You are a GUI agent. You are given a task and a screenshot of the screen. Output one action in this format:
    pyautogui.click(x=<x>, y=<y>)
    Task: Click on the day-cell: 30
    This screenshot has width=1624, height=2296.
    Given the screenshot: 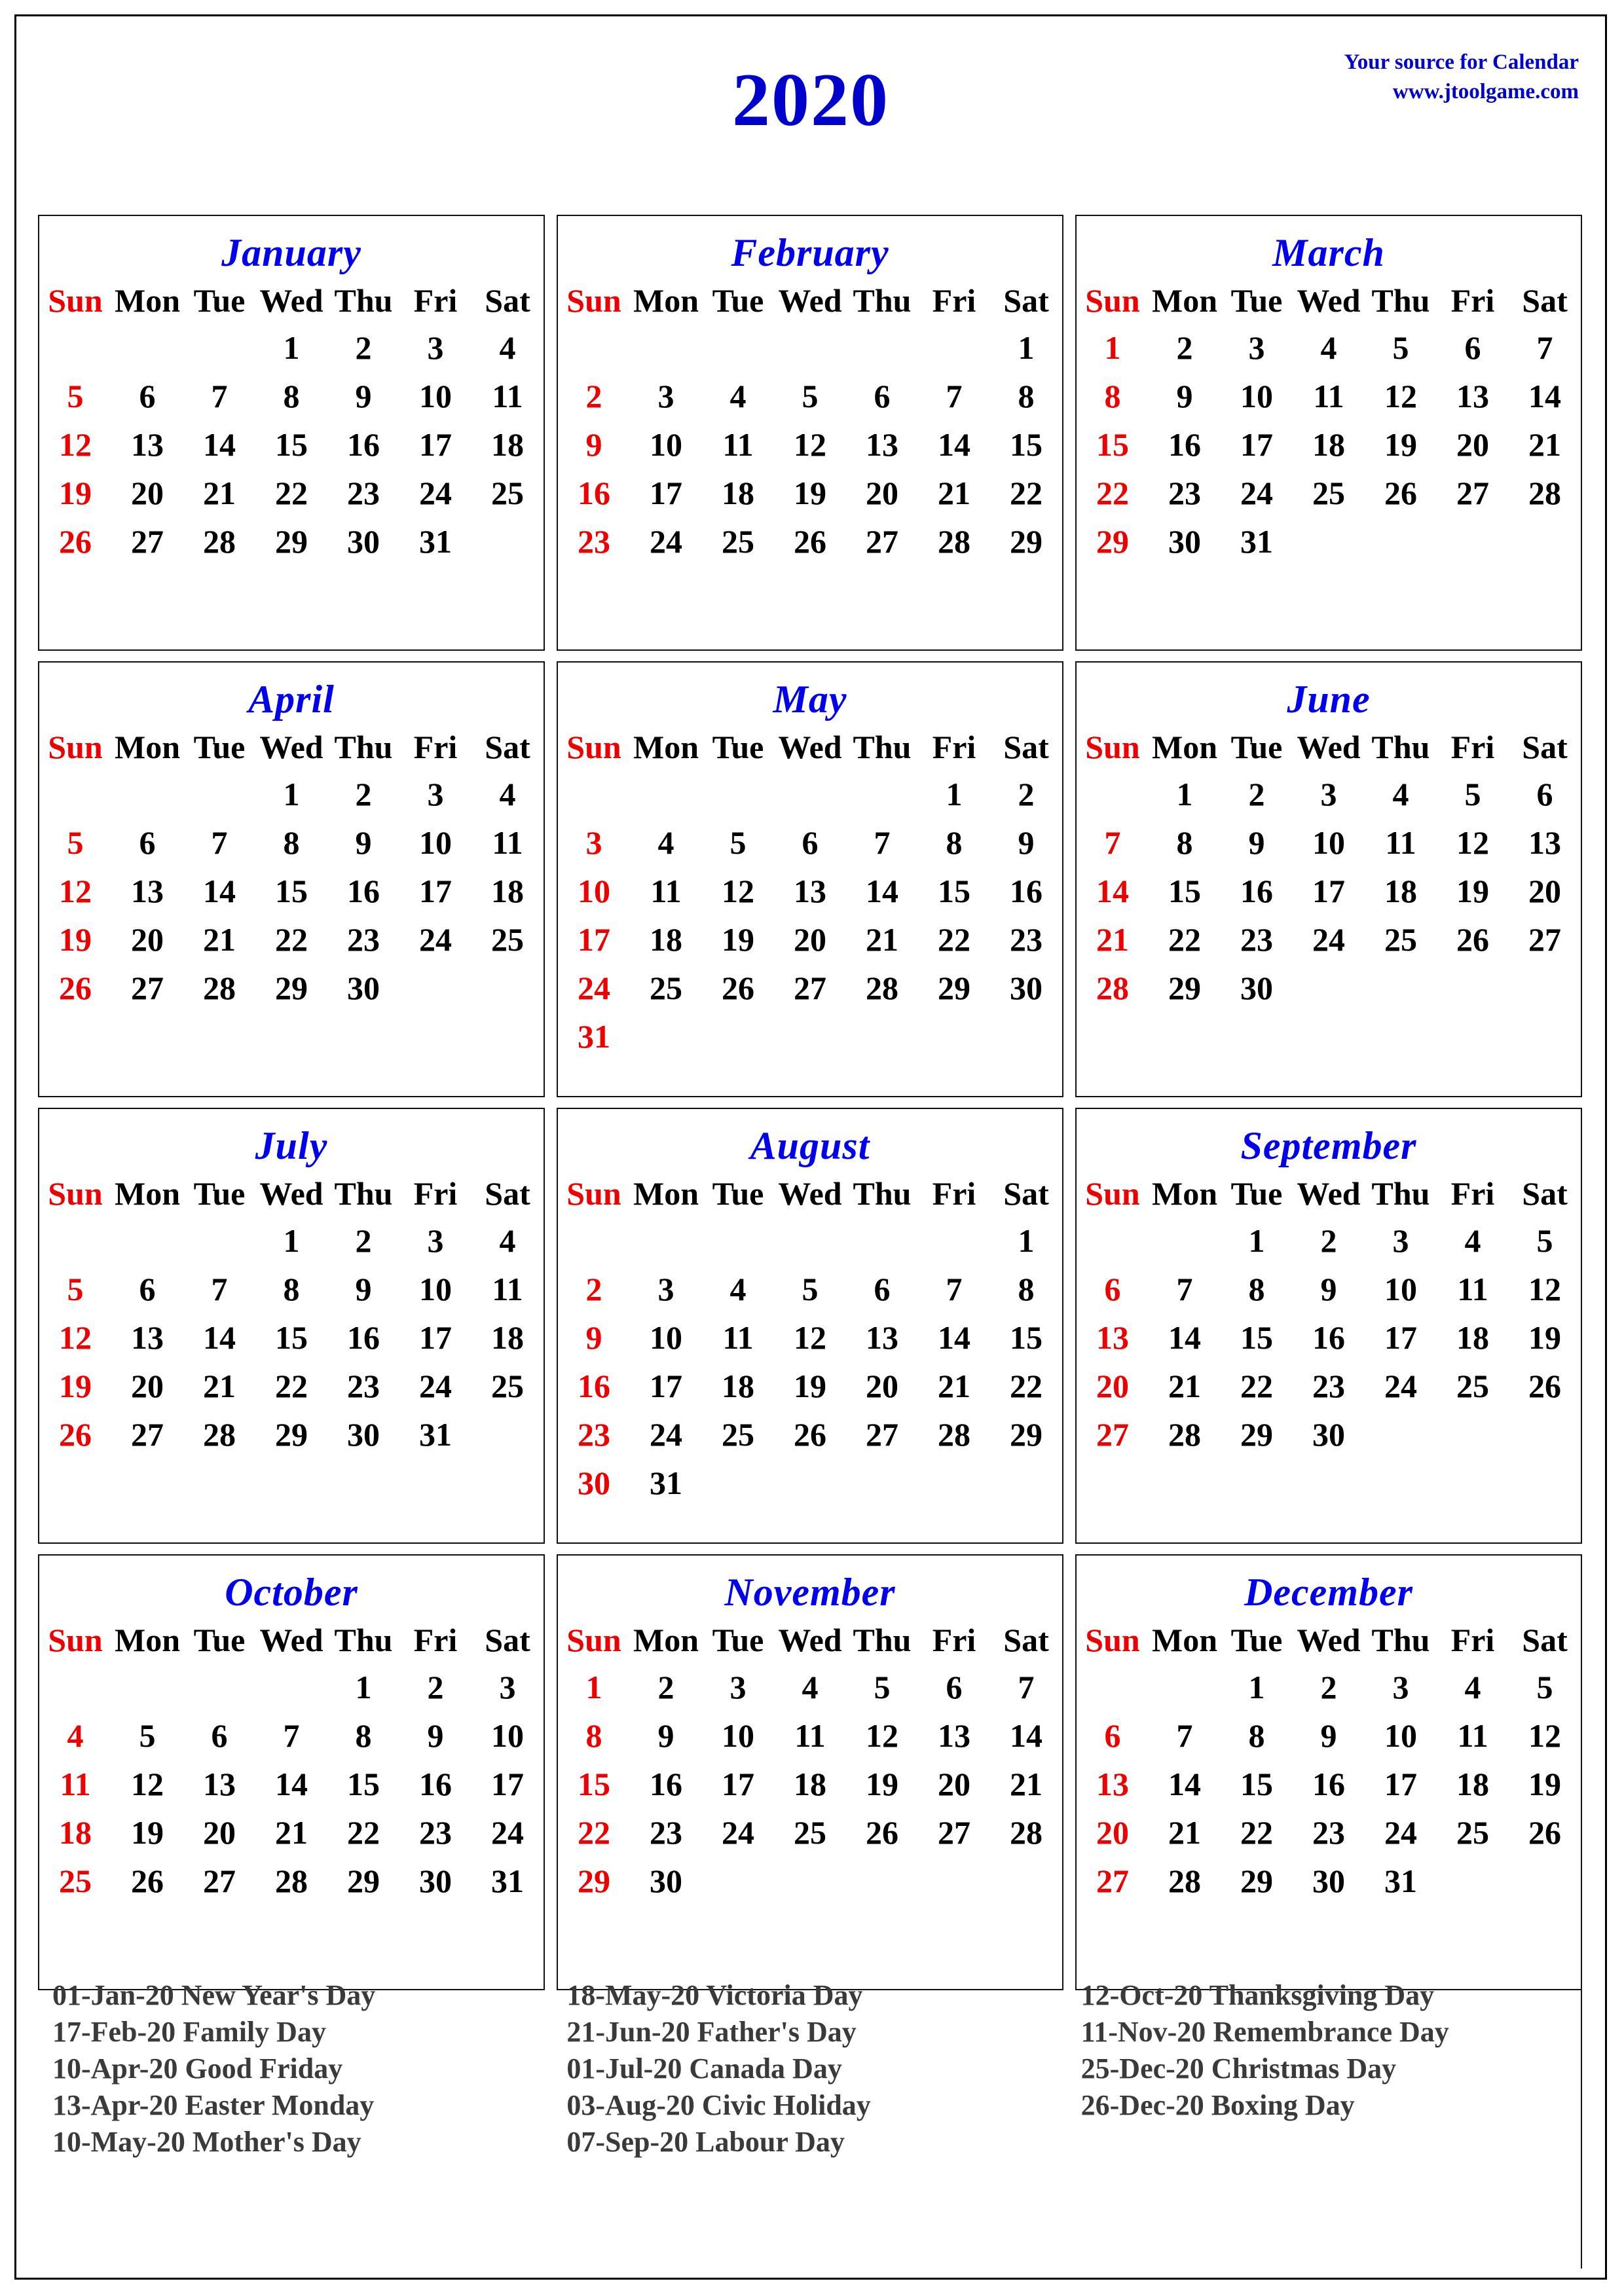 What is the action you would take?
    pyautogui.click(x=363, y=541)
    